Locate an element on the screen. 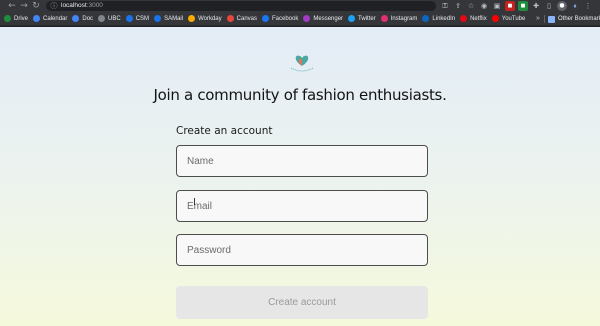  samail-icon is located at coordinates (158, 18).